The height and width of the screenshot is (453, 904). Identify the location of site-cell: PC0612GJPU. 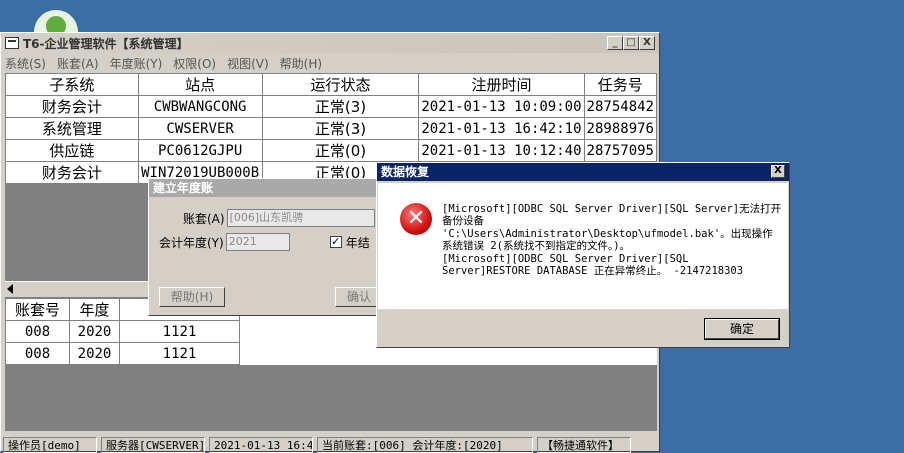
(200, 150).